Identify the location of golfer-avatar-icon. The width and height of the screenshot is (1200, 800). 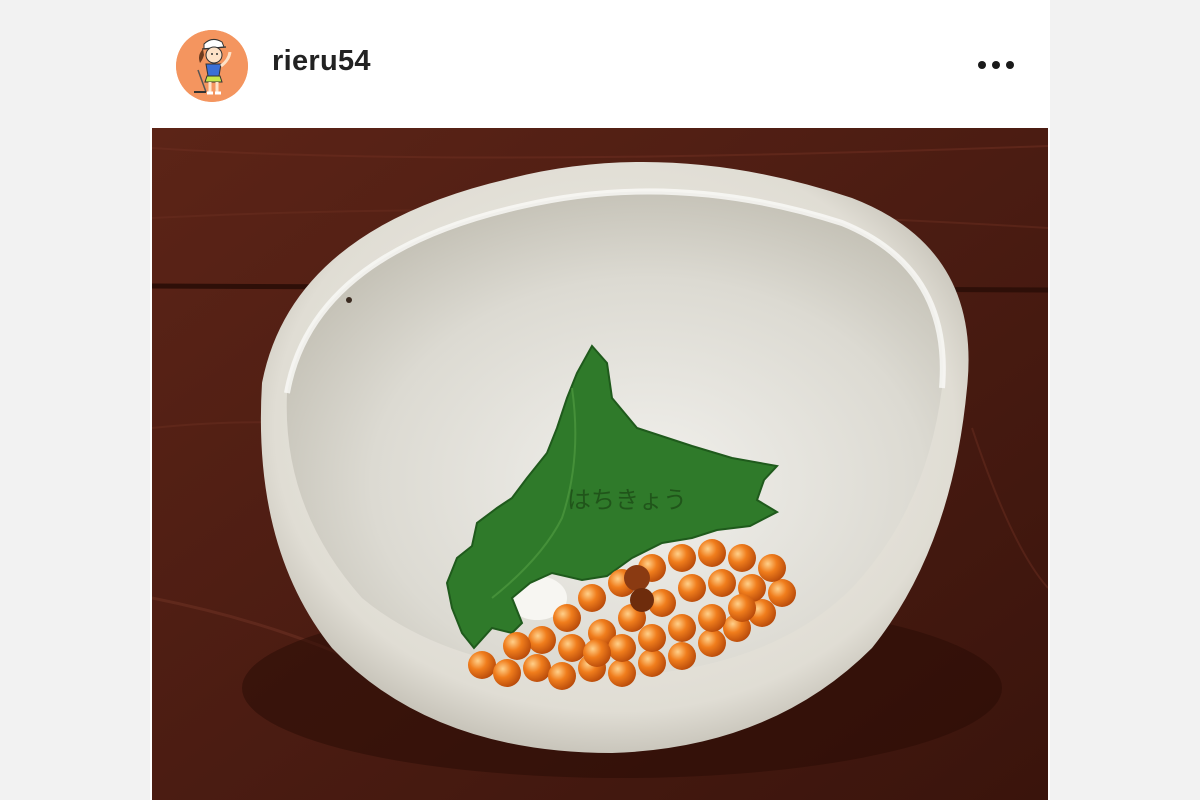
(212, 66).